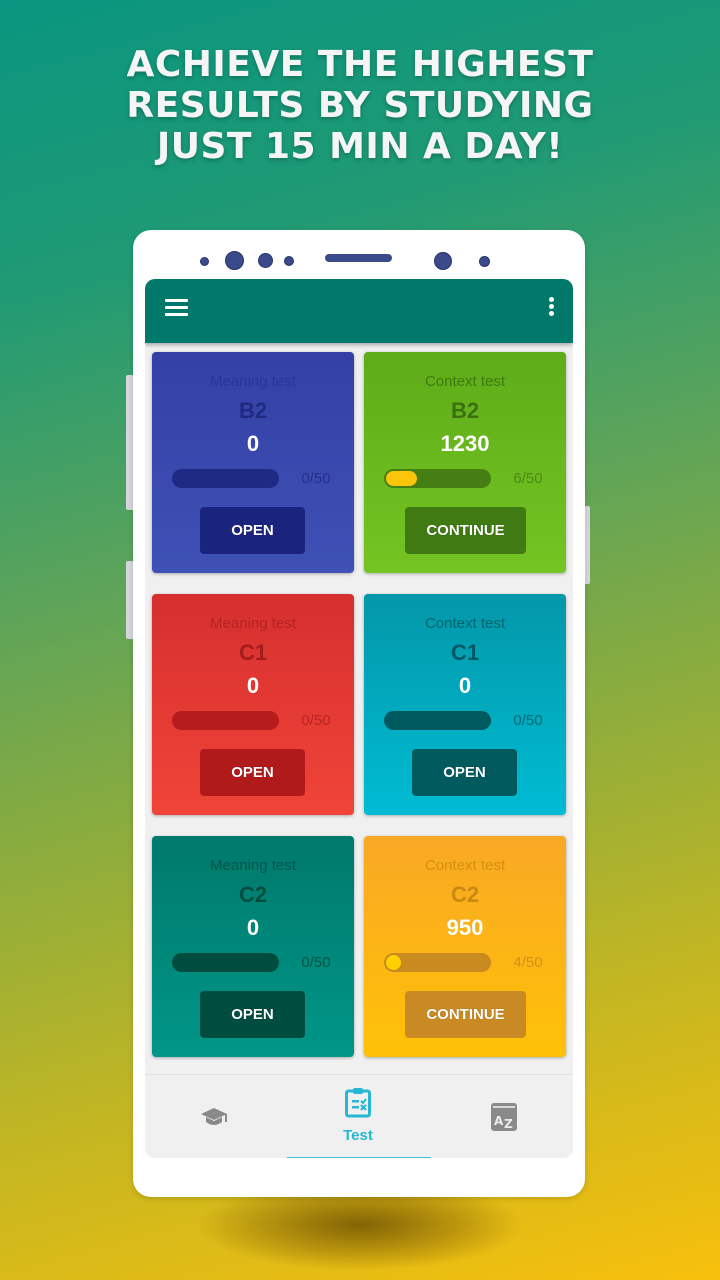 The height and width of the screenshot is (1280, 720). I want to click on test-score: 1230, so click(465, 443).